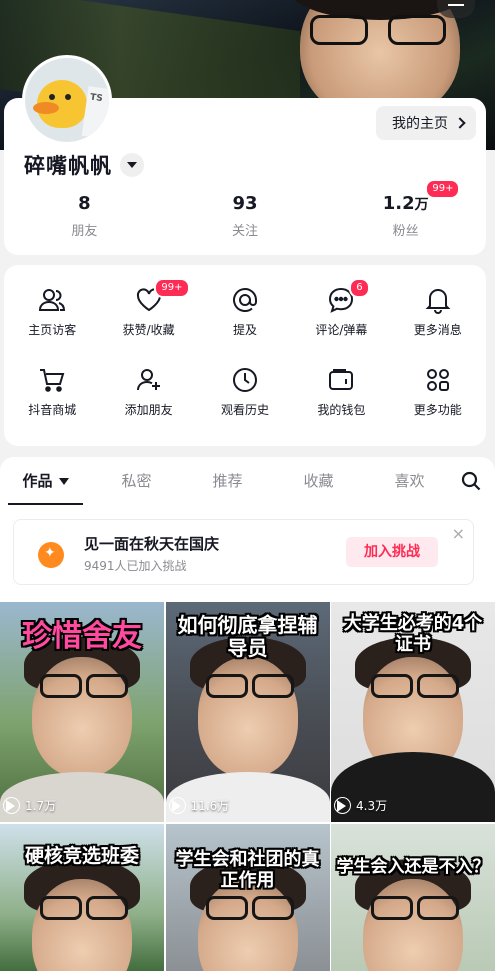 The image size is (495, 971). I want to click on tab-works-label: 作品, so click(37, 481).